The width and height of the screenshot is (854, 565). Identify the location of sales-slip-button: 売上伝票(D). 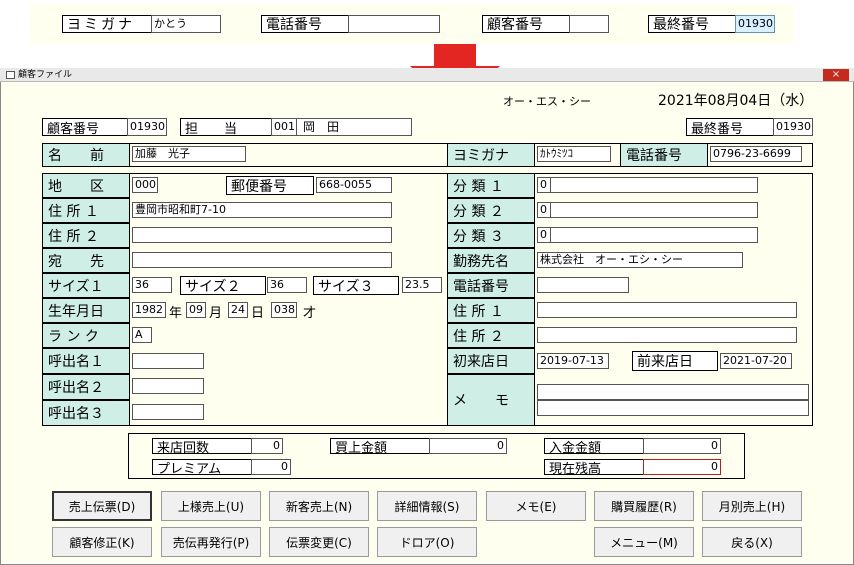
(102, 506).